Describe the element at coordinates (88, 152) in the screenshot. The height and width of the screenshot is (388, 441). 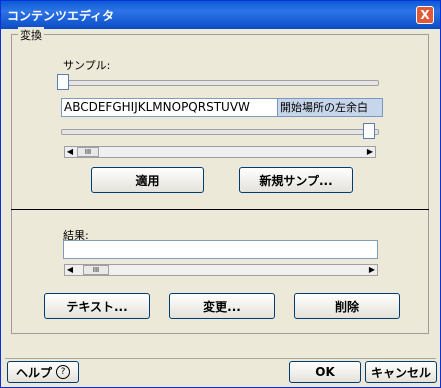
I see `sample-scroll-thumb: III` at that location.